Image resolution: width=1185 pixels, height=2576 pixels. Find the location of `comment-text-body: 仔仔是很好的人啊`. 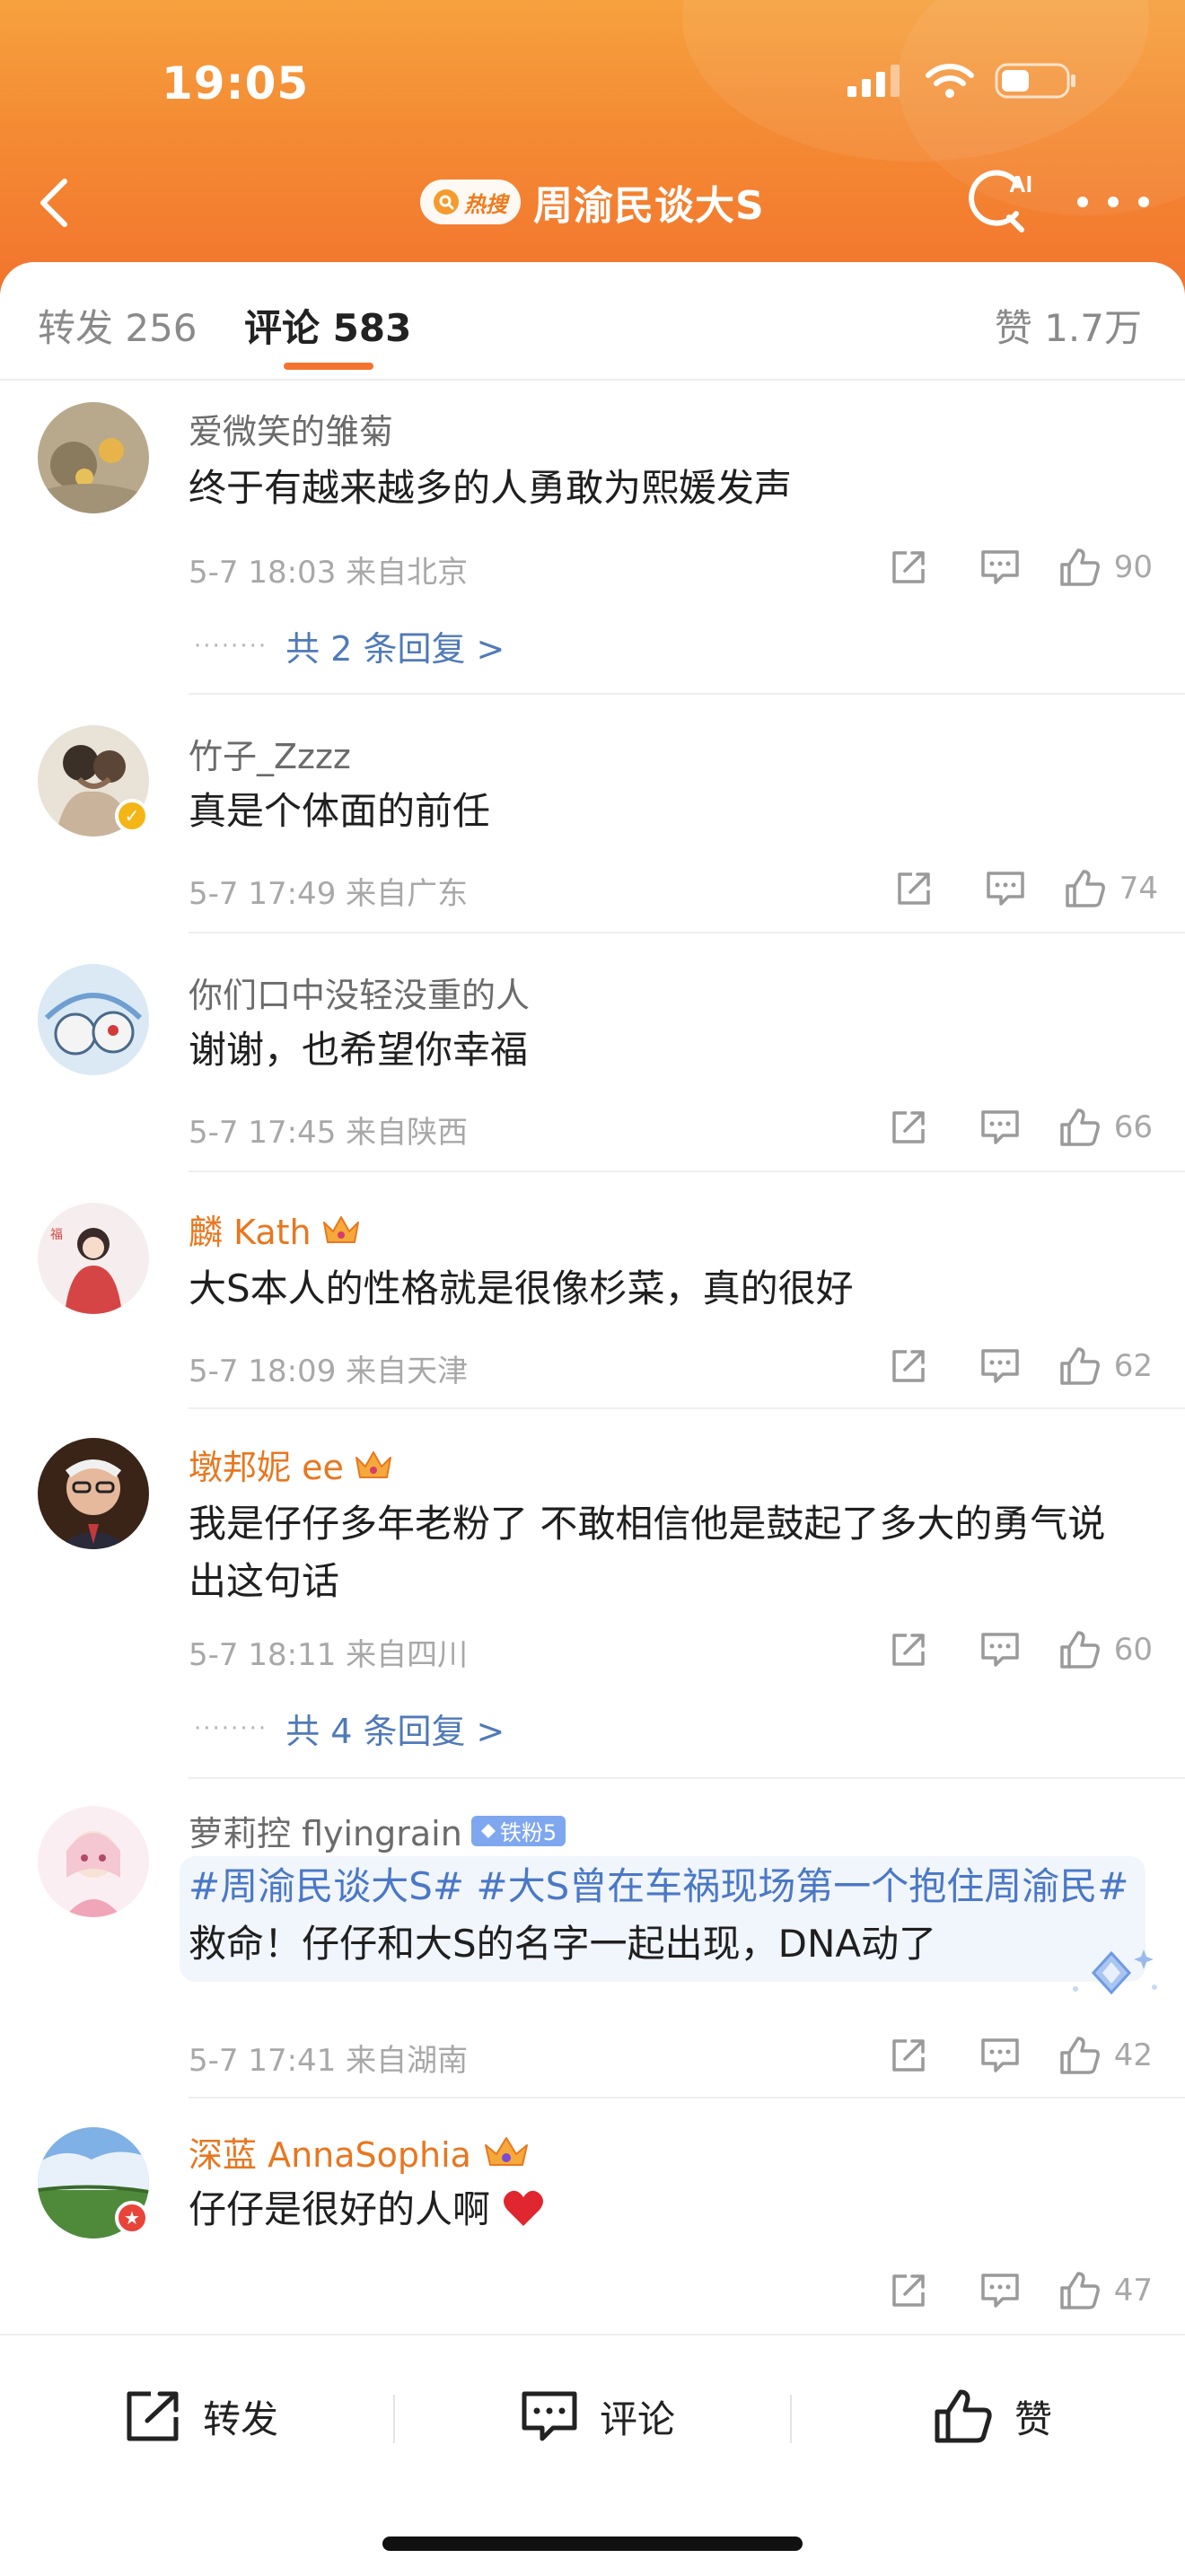

comment-text-body: 仔仔是很好的人啊 is located at coordinates (340, 2209).